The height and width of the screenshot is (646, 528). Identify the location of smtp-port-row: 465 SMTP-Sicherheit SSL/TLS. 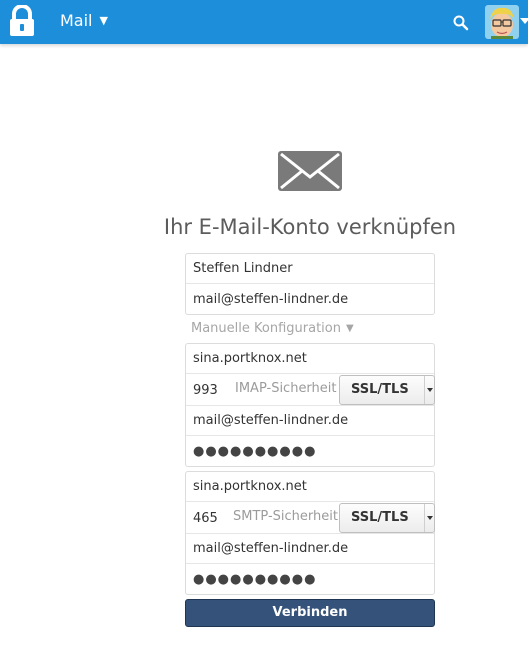
(310, 518).